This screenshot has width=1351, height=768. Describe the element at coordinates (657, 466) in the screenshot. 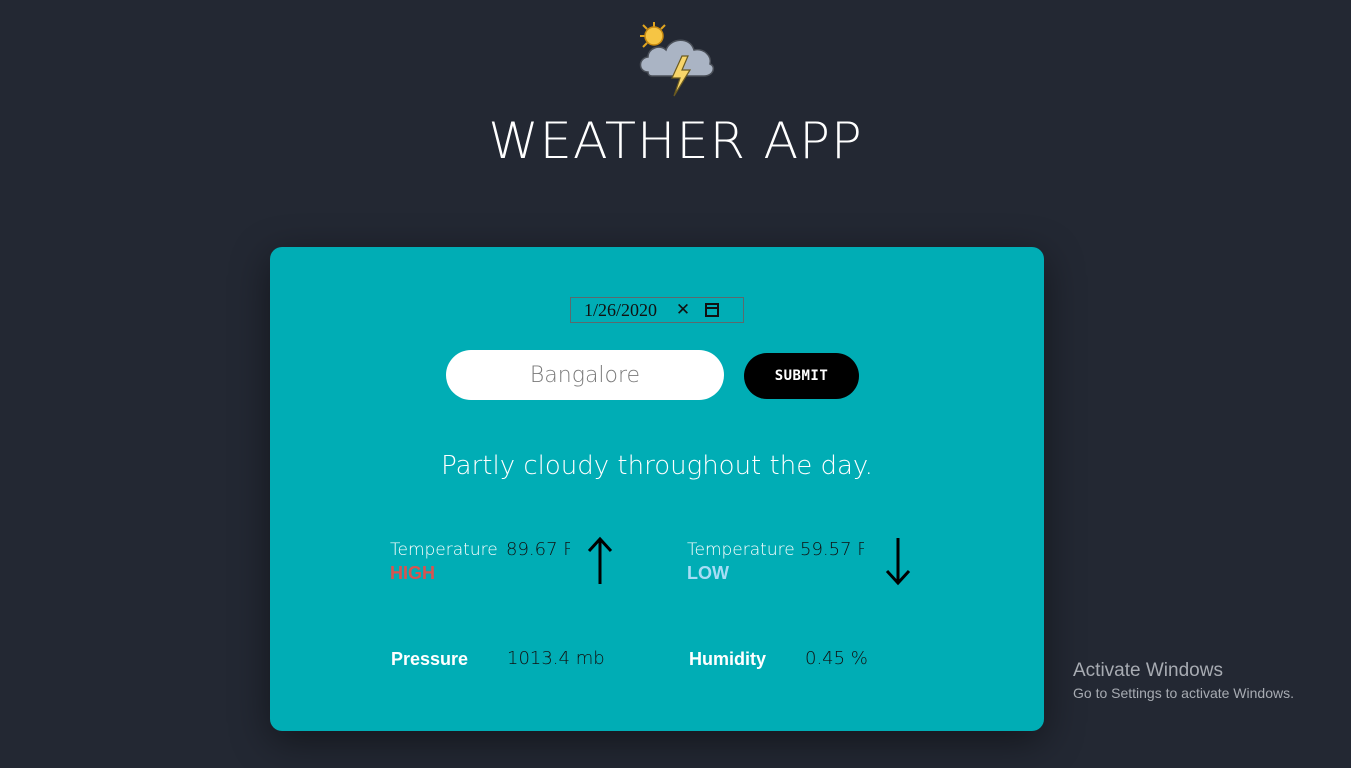

I see `weather-summary: Partly cloudy throughout the day.` at that location.